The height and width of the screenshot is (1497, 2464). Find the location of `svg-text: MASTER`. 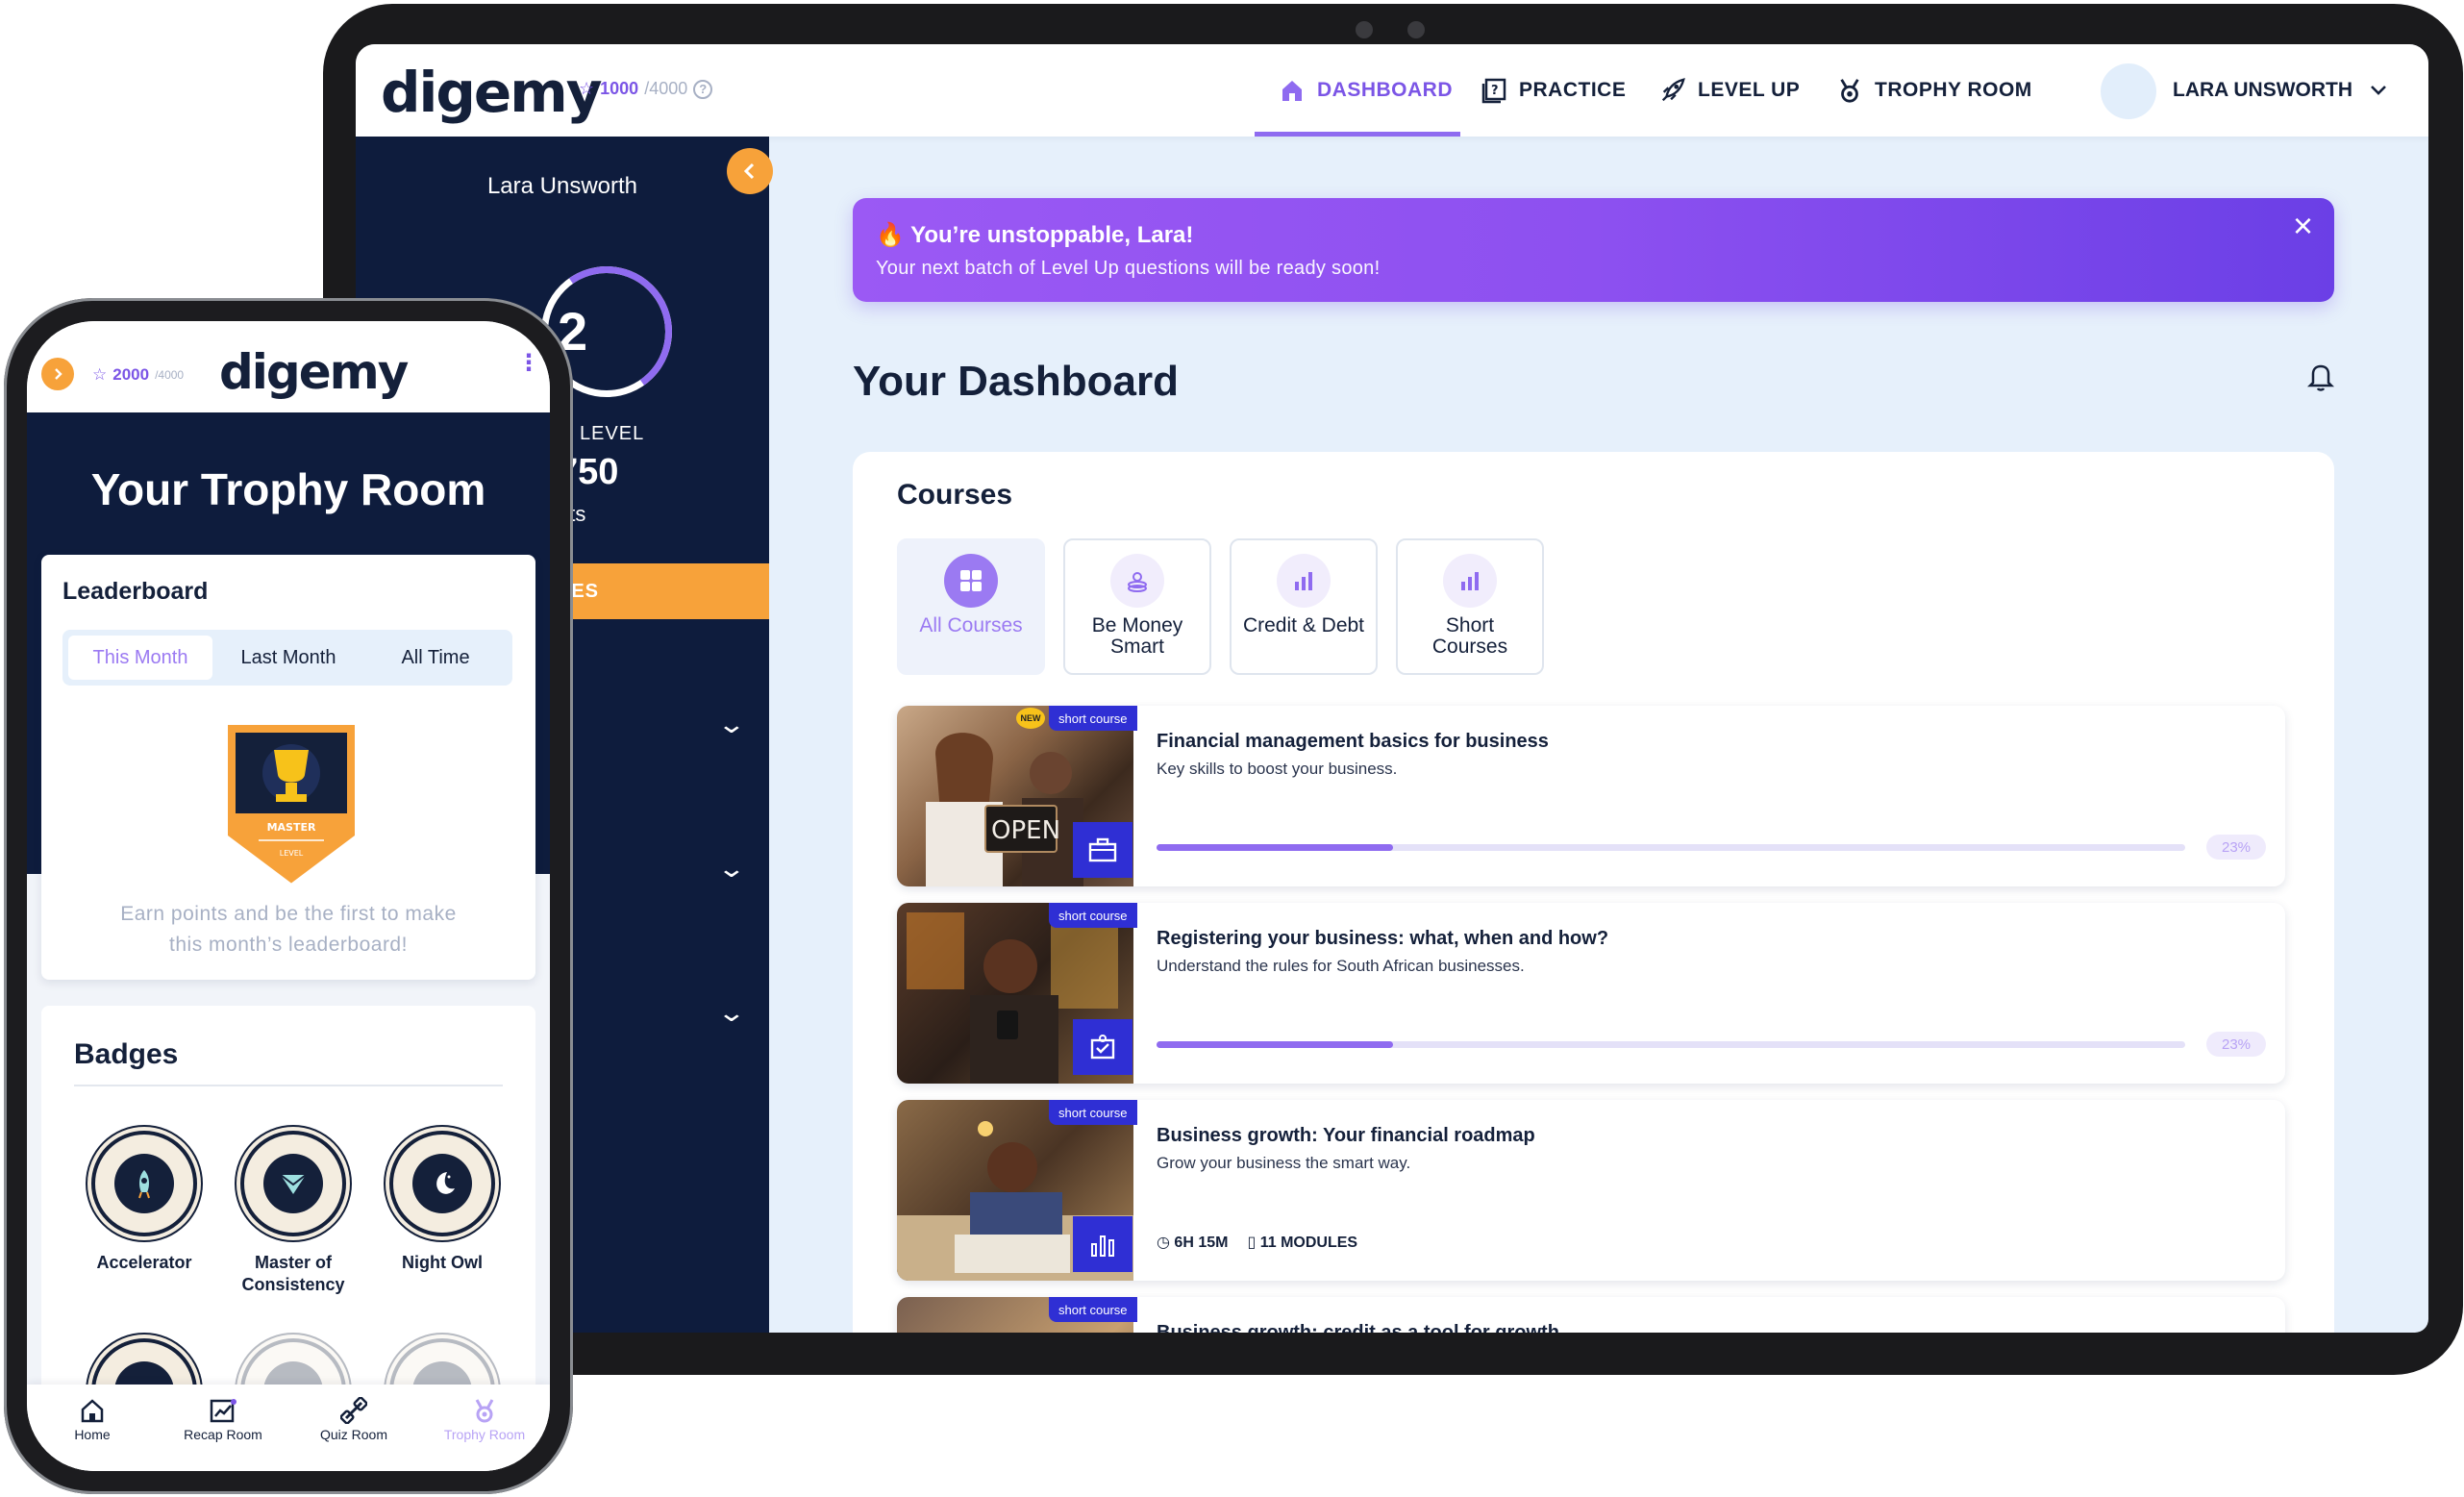

svg-text: MASTER is located at coordinates (291, 828).